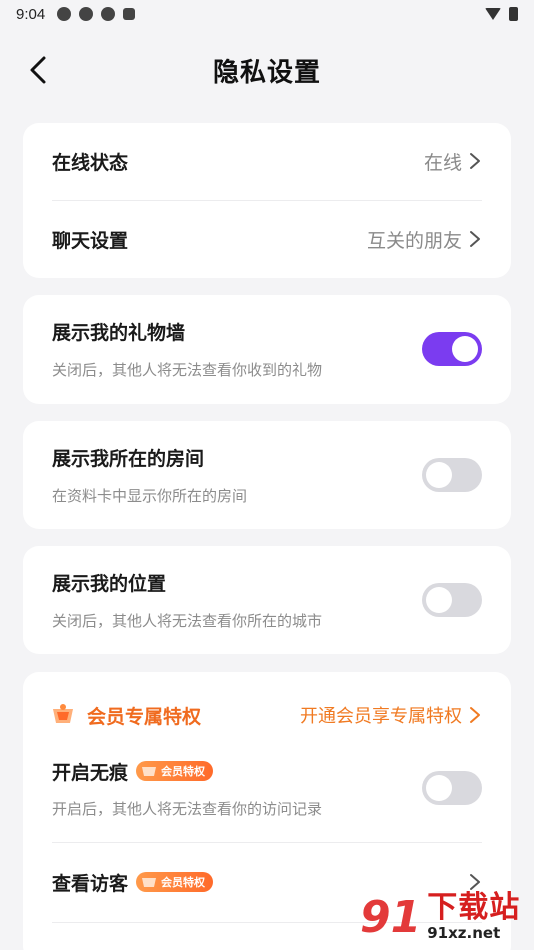  What do you see at coordinates (424, 239) in the screenshot?
I see `chat-settings-value: 互关的朋友` at bounding box center [424, 239].